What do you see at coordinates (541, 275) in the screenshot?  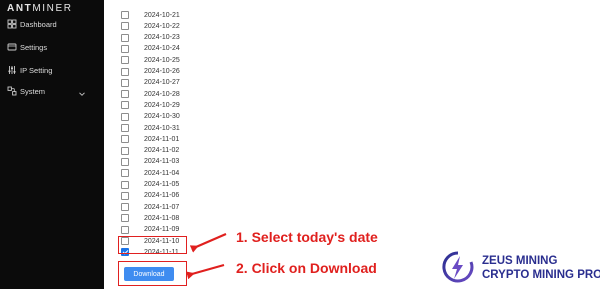 I see `watermark-line2: CRYPTO MINING PRO` at bounding box center [541, 275].